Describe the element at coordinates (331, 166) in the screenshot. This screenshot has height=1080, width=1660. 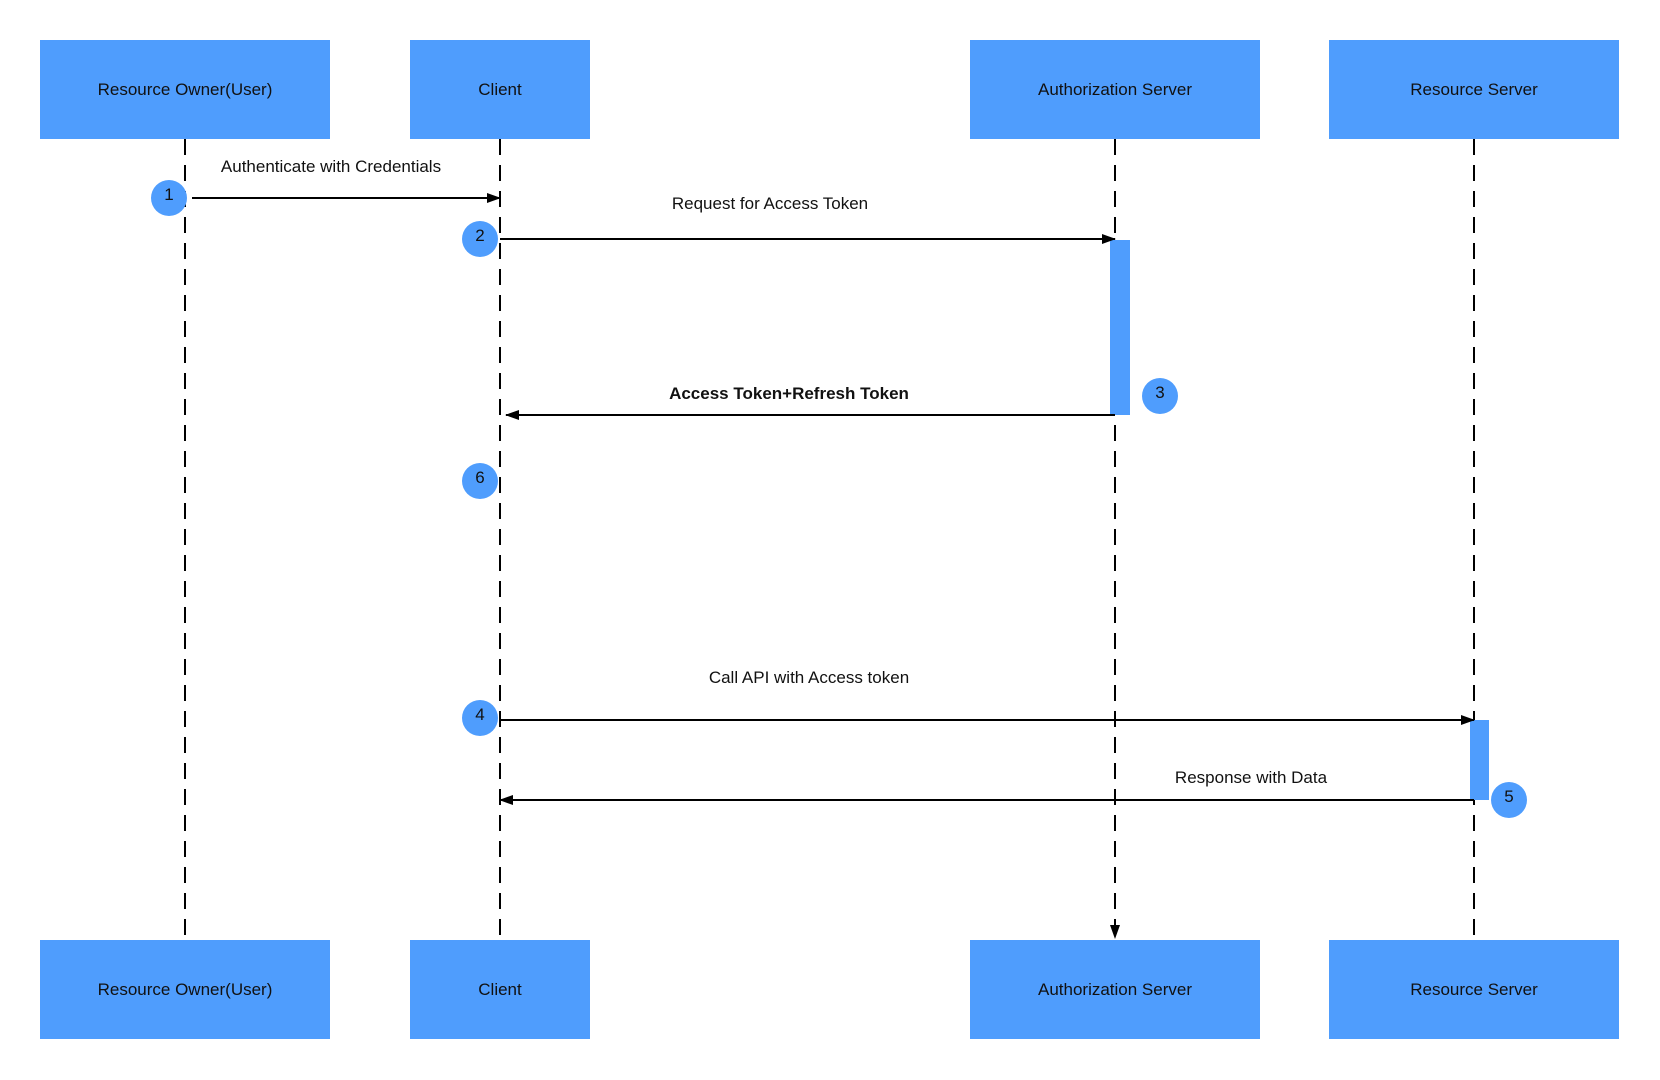
I see `message-label-1: Authenticate with Credentials` at that location.